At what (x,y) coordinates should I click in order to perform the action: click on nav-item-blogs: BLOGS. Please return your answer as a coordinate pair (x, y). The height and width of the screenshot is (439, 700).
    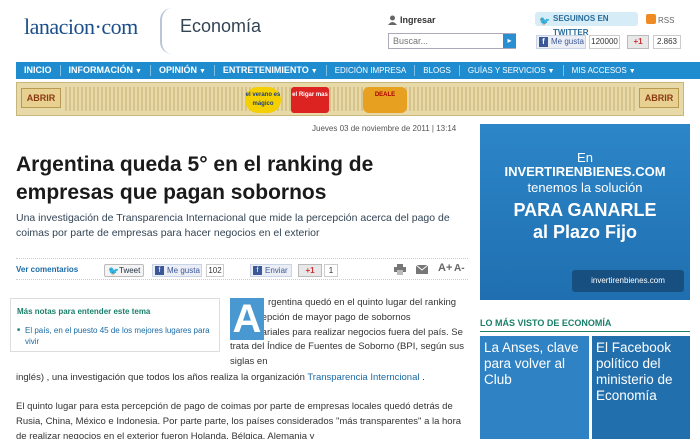
    Looking at the image, I should click on (437, 70).